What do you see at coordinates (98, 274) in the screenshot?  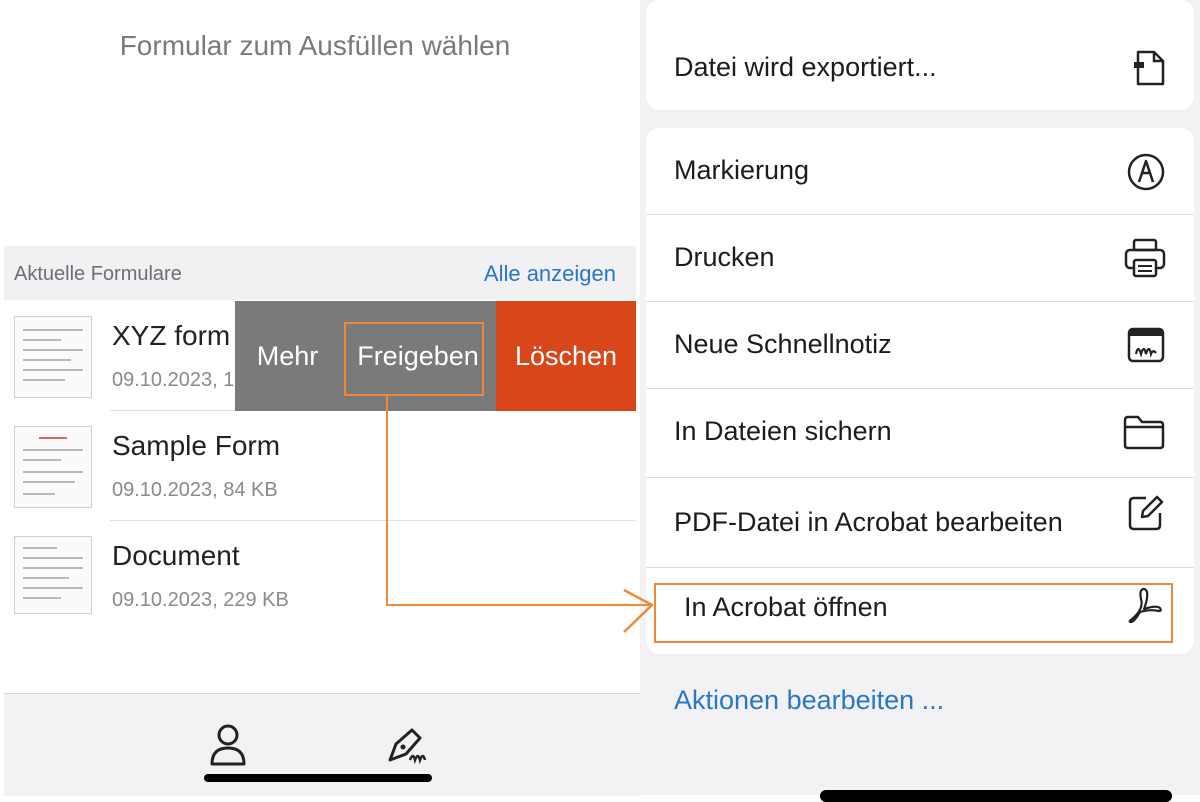 I see `recent-forms-label: Aktuelle Formulare` at bounding box center [98, 274].